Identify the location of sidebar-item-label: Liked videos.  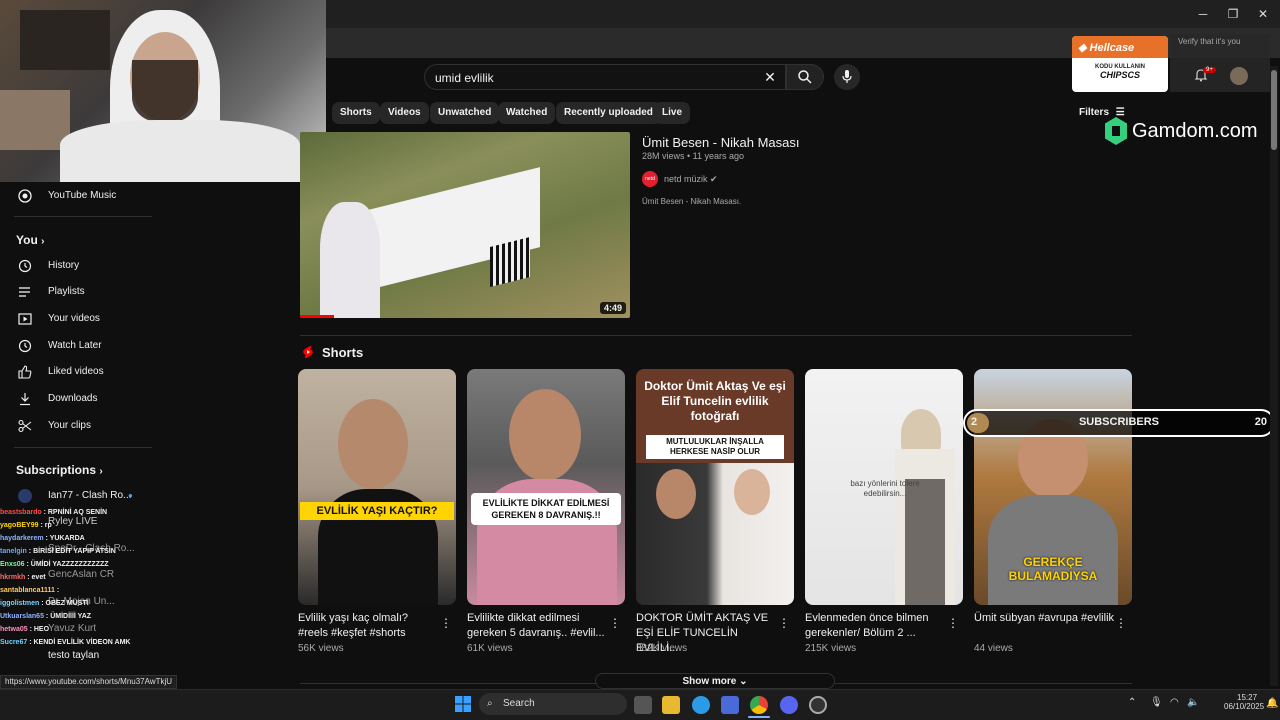
(76, 371).